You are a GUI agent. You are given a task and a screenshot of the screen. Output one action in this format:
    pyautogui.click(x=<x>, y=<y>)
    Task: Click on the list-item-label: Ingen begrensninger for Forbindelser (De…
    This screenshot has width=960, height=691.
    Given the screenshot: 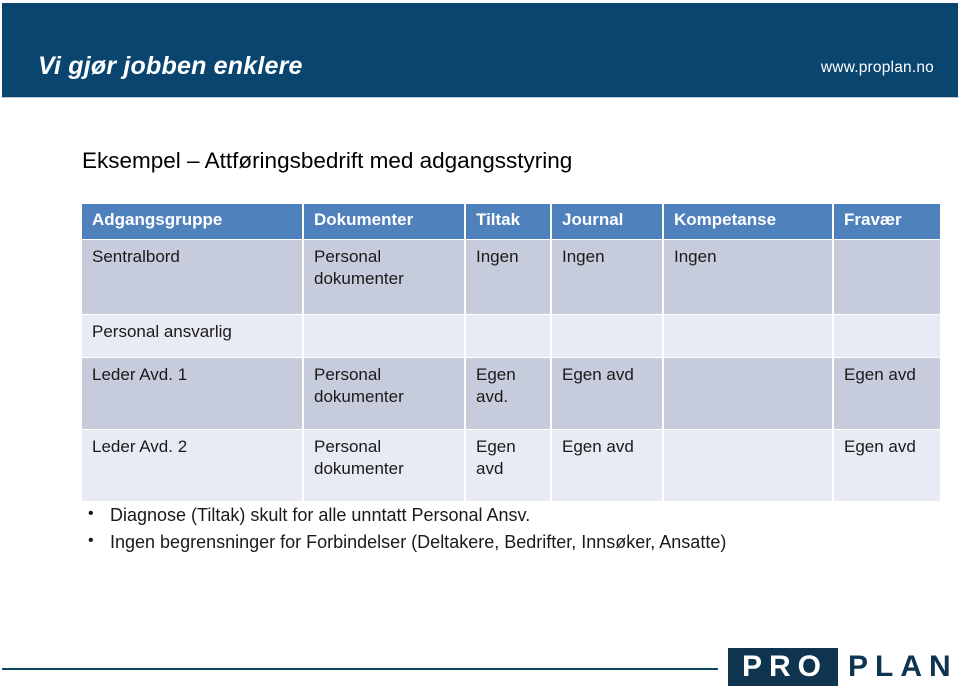 What is the action you would take?
    pyautogui.click(x=418, y=541)
    